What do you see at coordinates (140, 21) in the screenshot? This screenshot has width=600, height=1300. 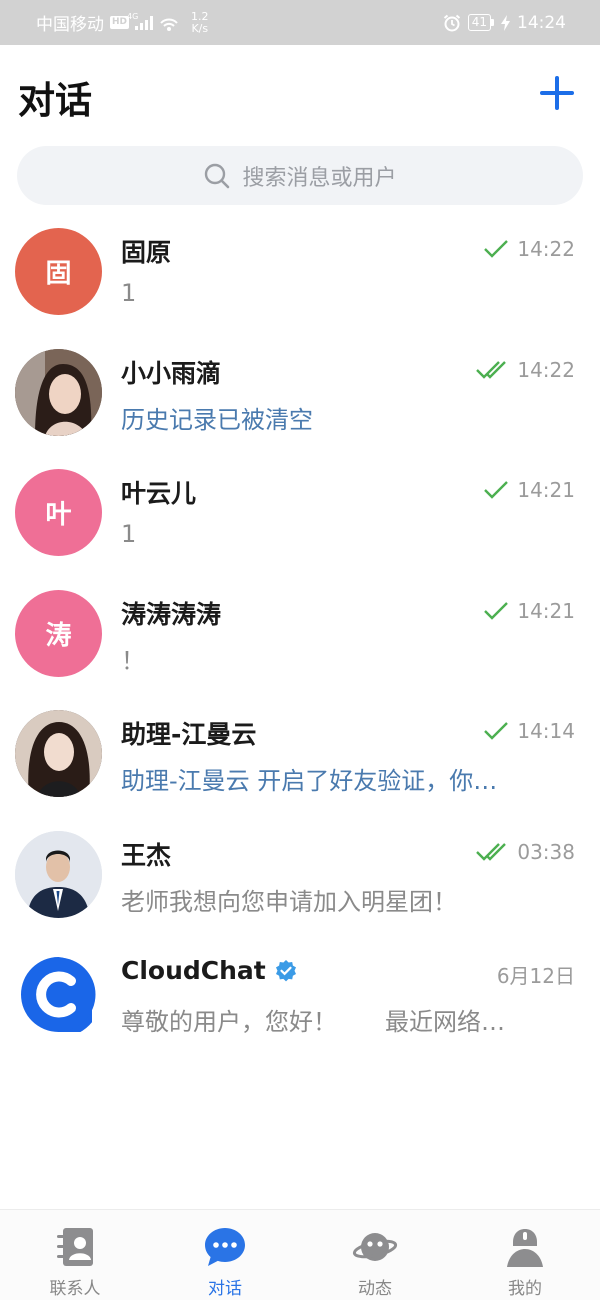 I see `signal-icon: 4G` at bounding box center [140, 21].